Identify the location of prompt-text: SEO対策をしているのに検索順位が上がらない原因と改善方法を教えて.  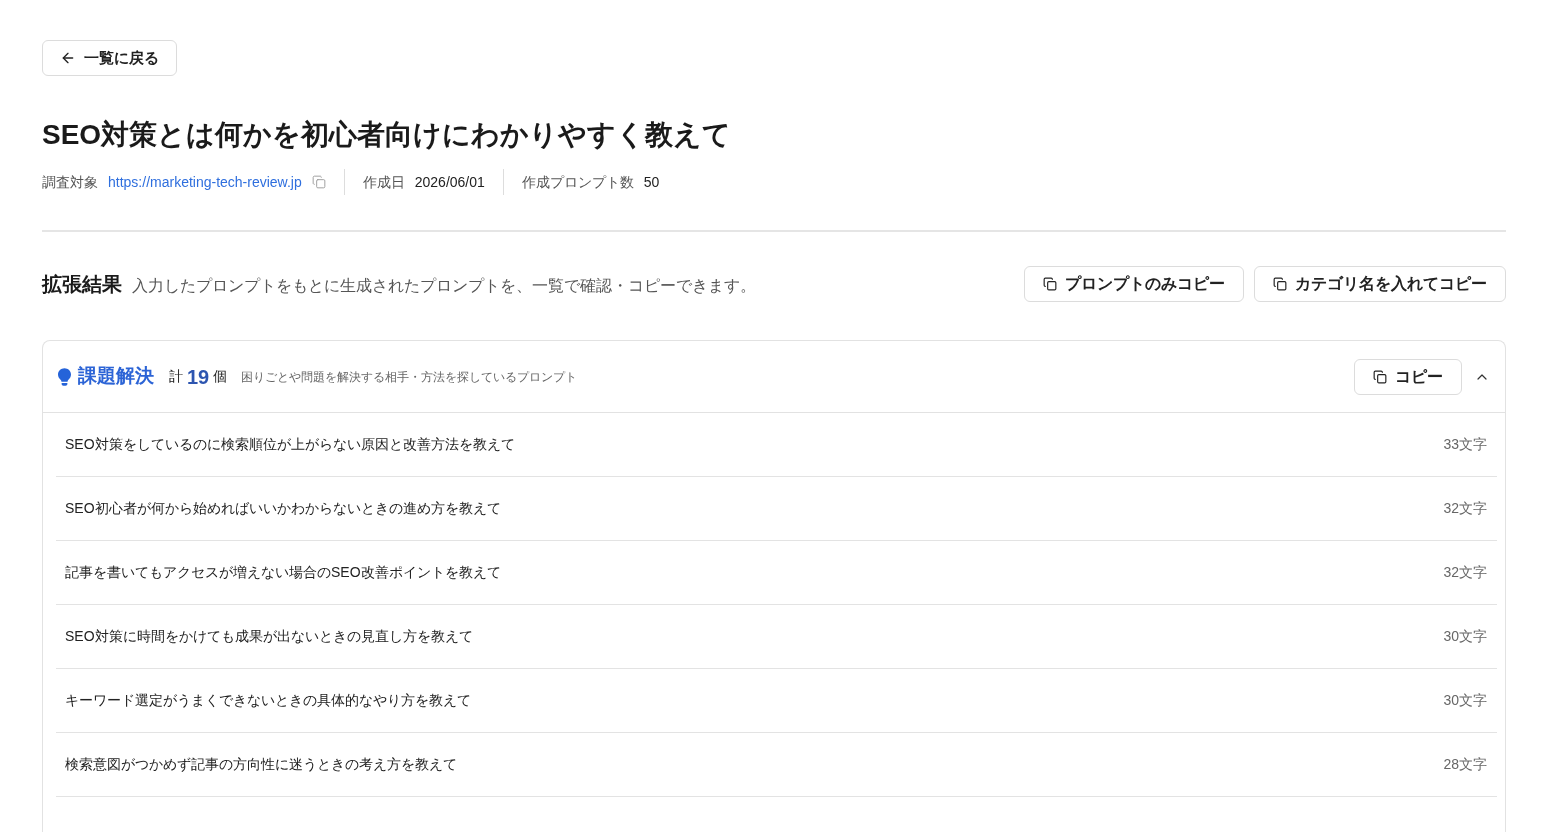
(290, 444).